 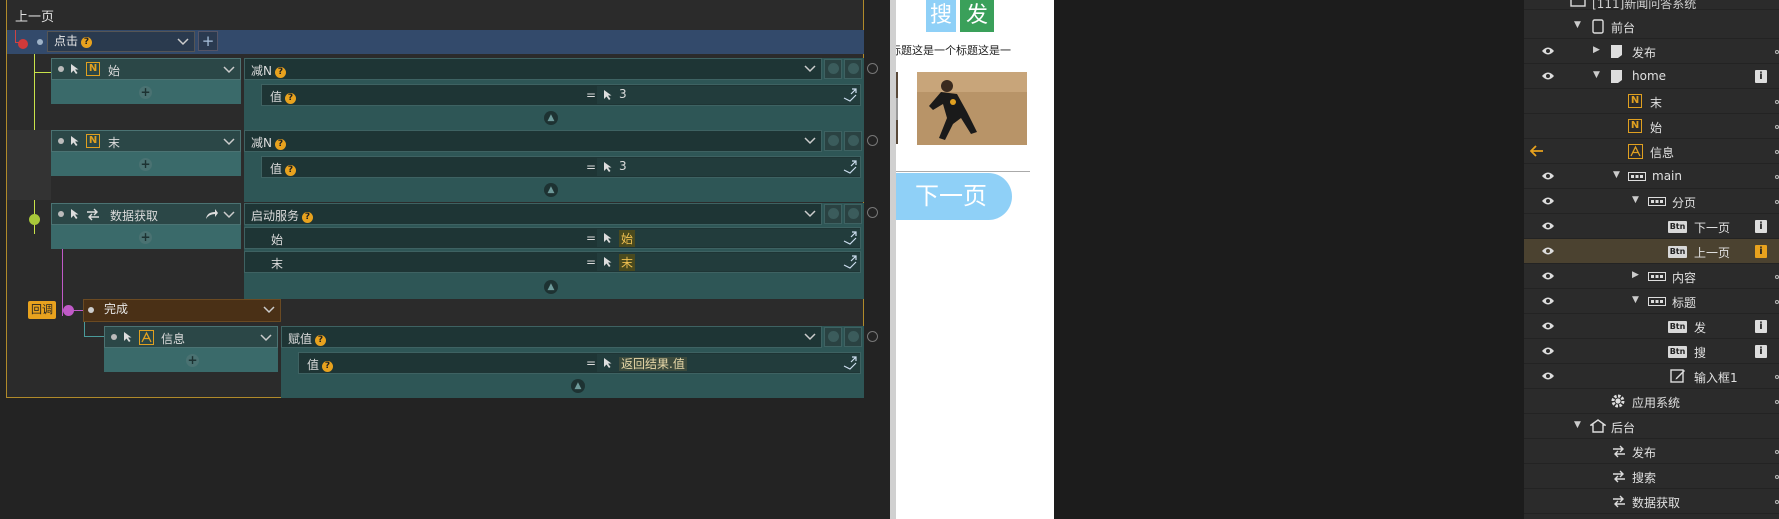 What do you see at coordinates (208, 41) in the screenshot?
I see `add-event-button: +` at bounding box center [208, 41].